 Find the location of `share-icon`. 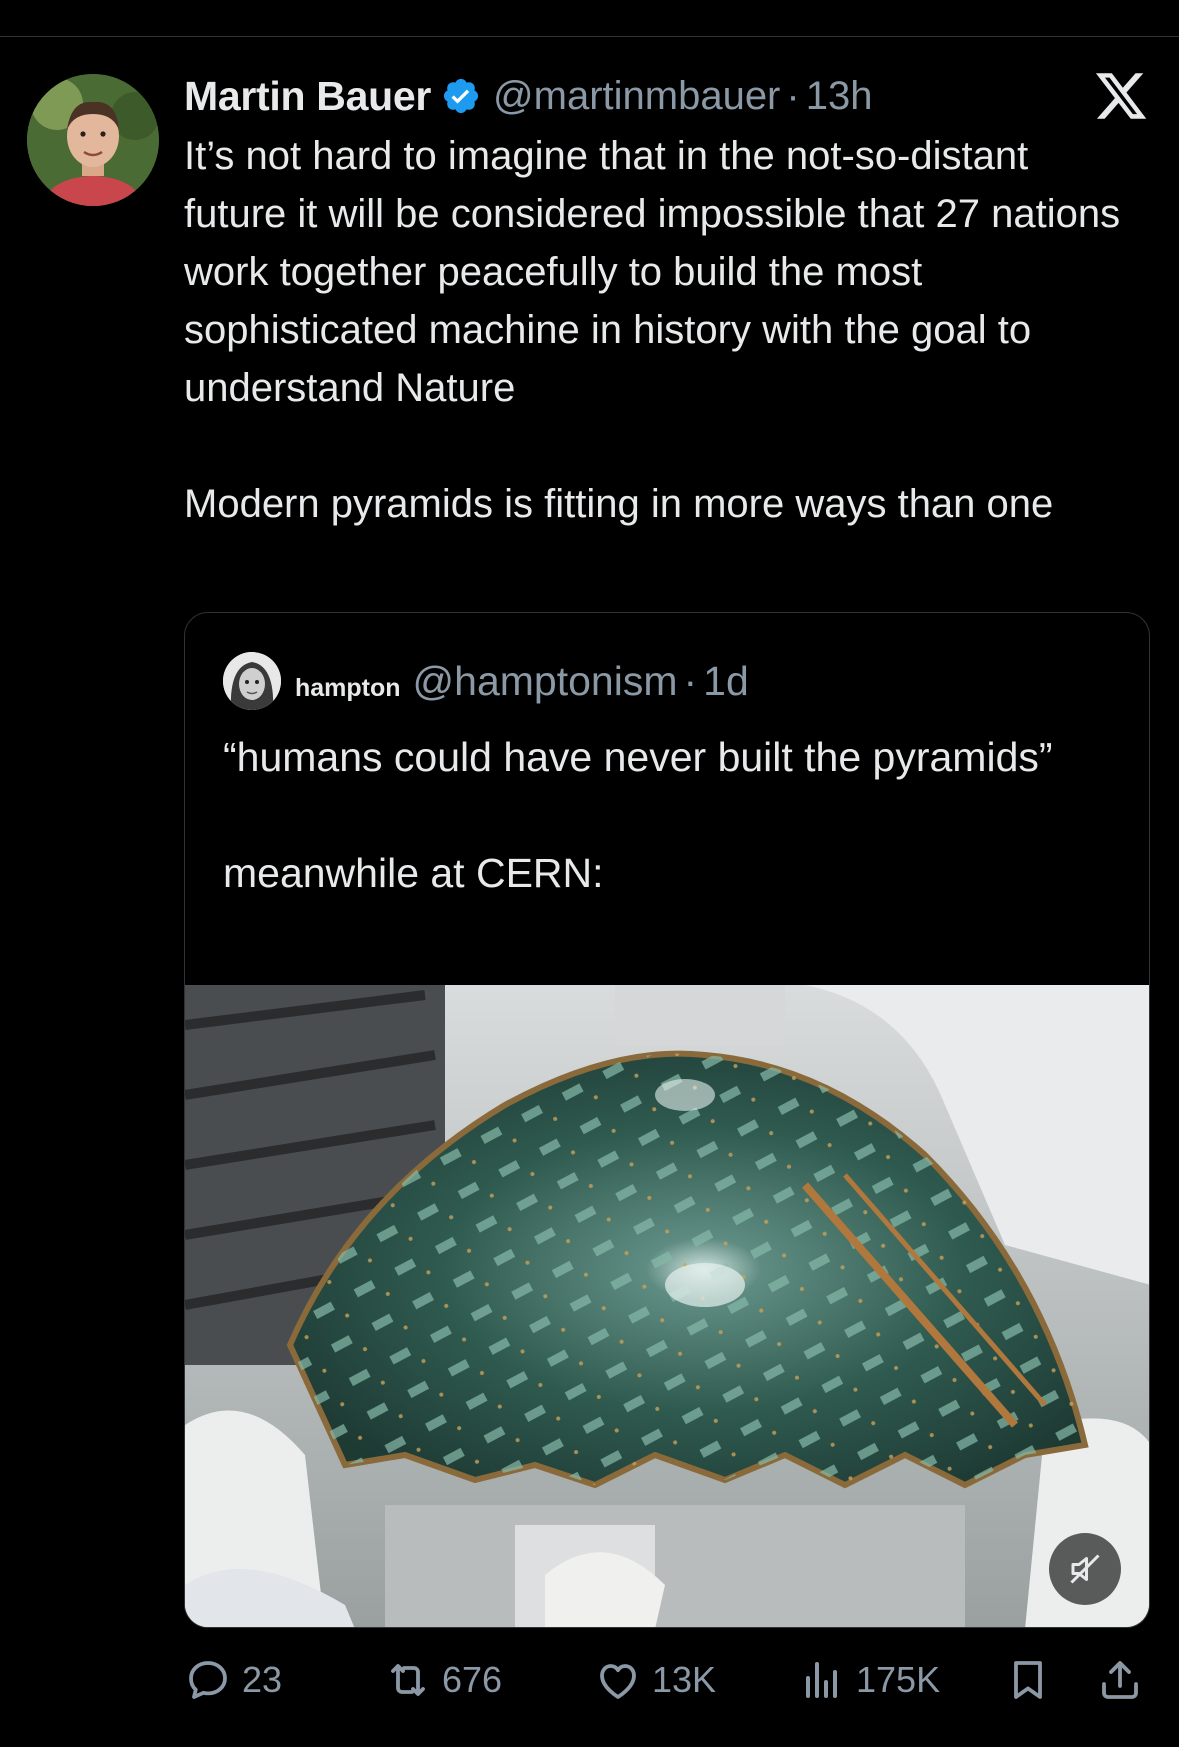

share-icon is located at coordinates (1120, 1680).